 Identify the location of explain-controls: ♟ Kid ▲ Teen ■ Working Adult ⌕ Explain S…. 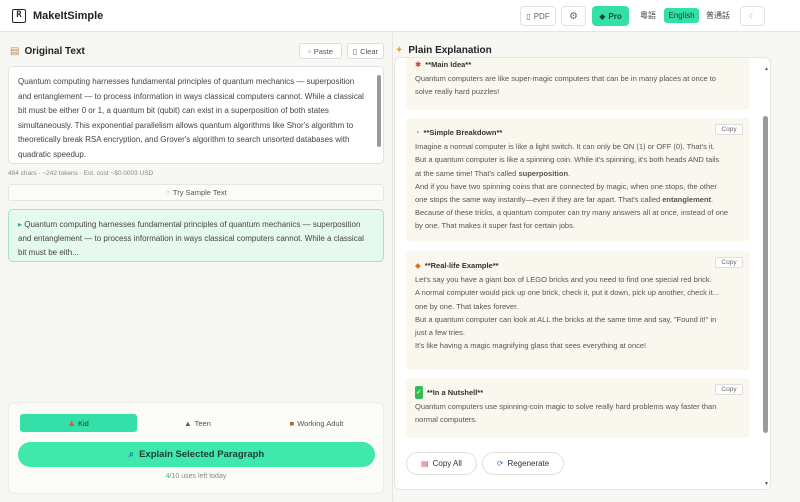
(196, 448).